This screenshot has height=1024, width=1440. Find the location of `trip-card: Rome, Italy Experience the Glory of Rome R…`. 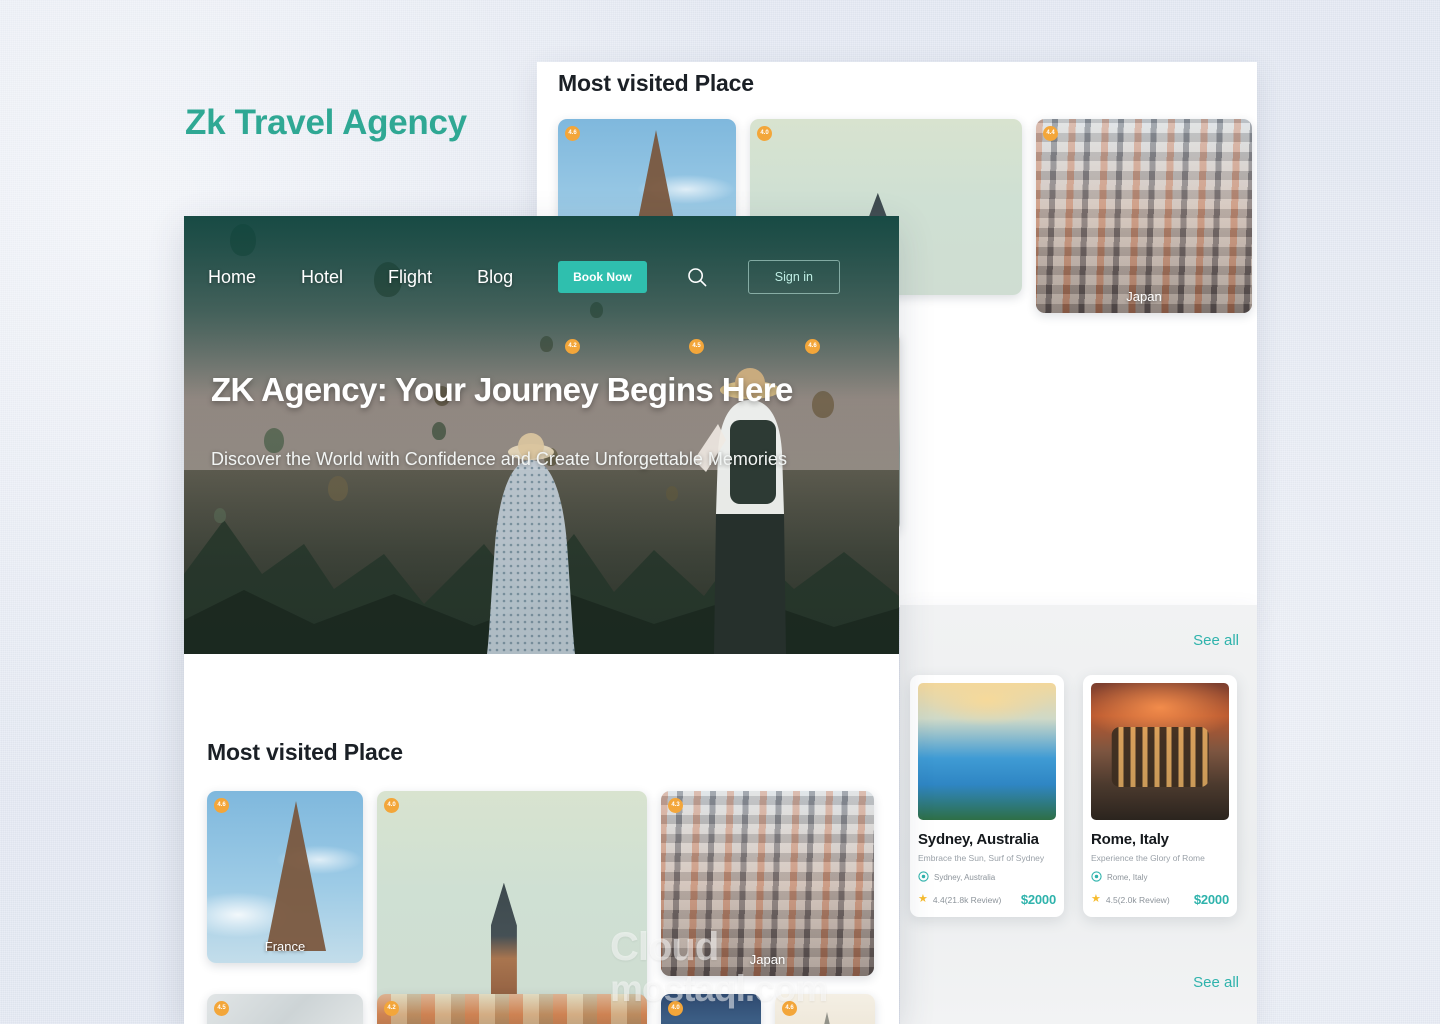

trip-card: Rome, Italy Experience the Glory of Rome R… is located at coordinates (1160, 796).